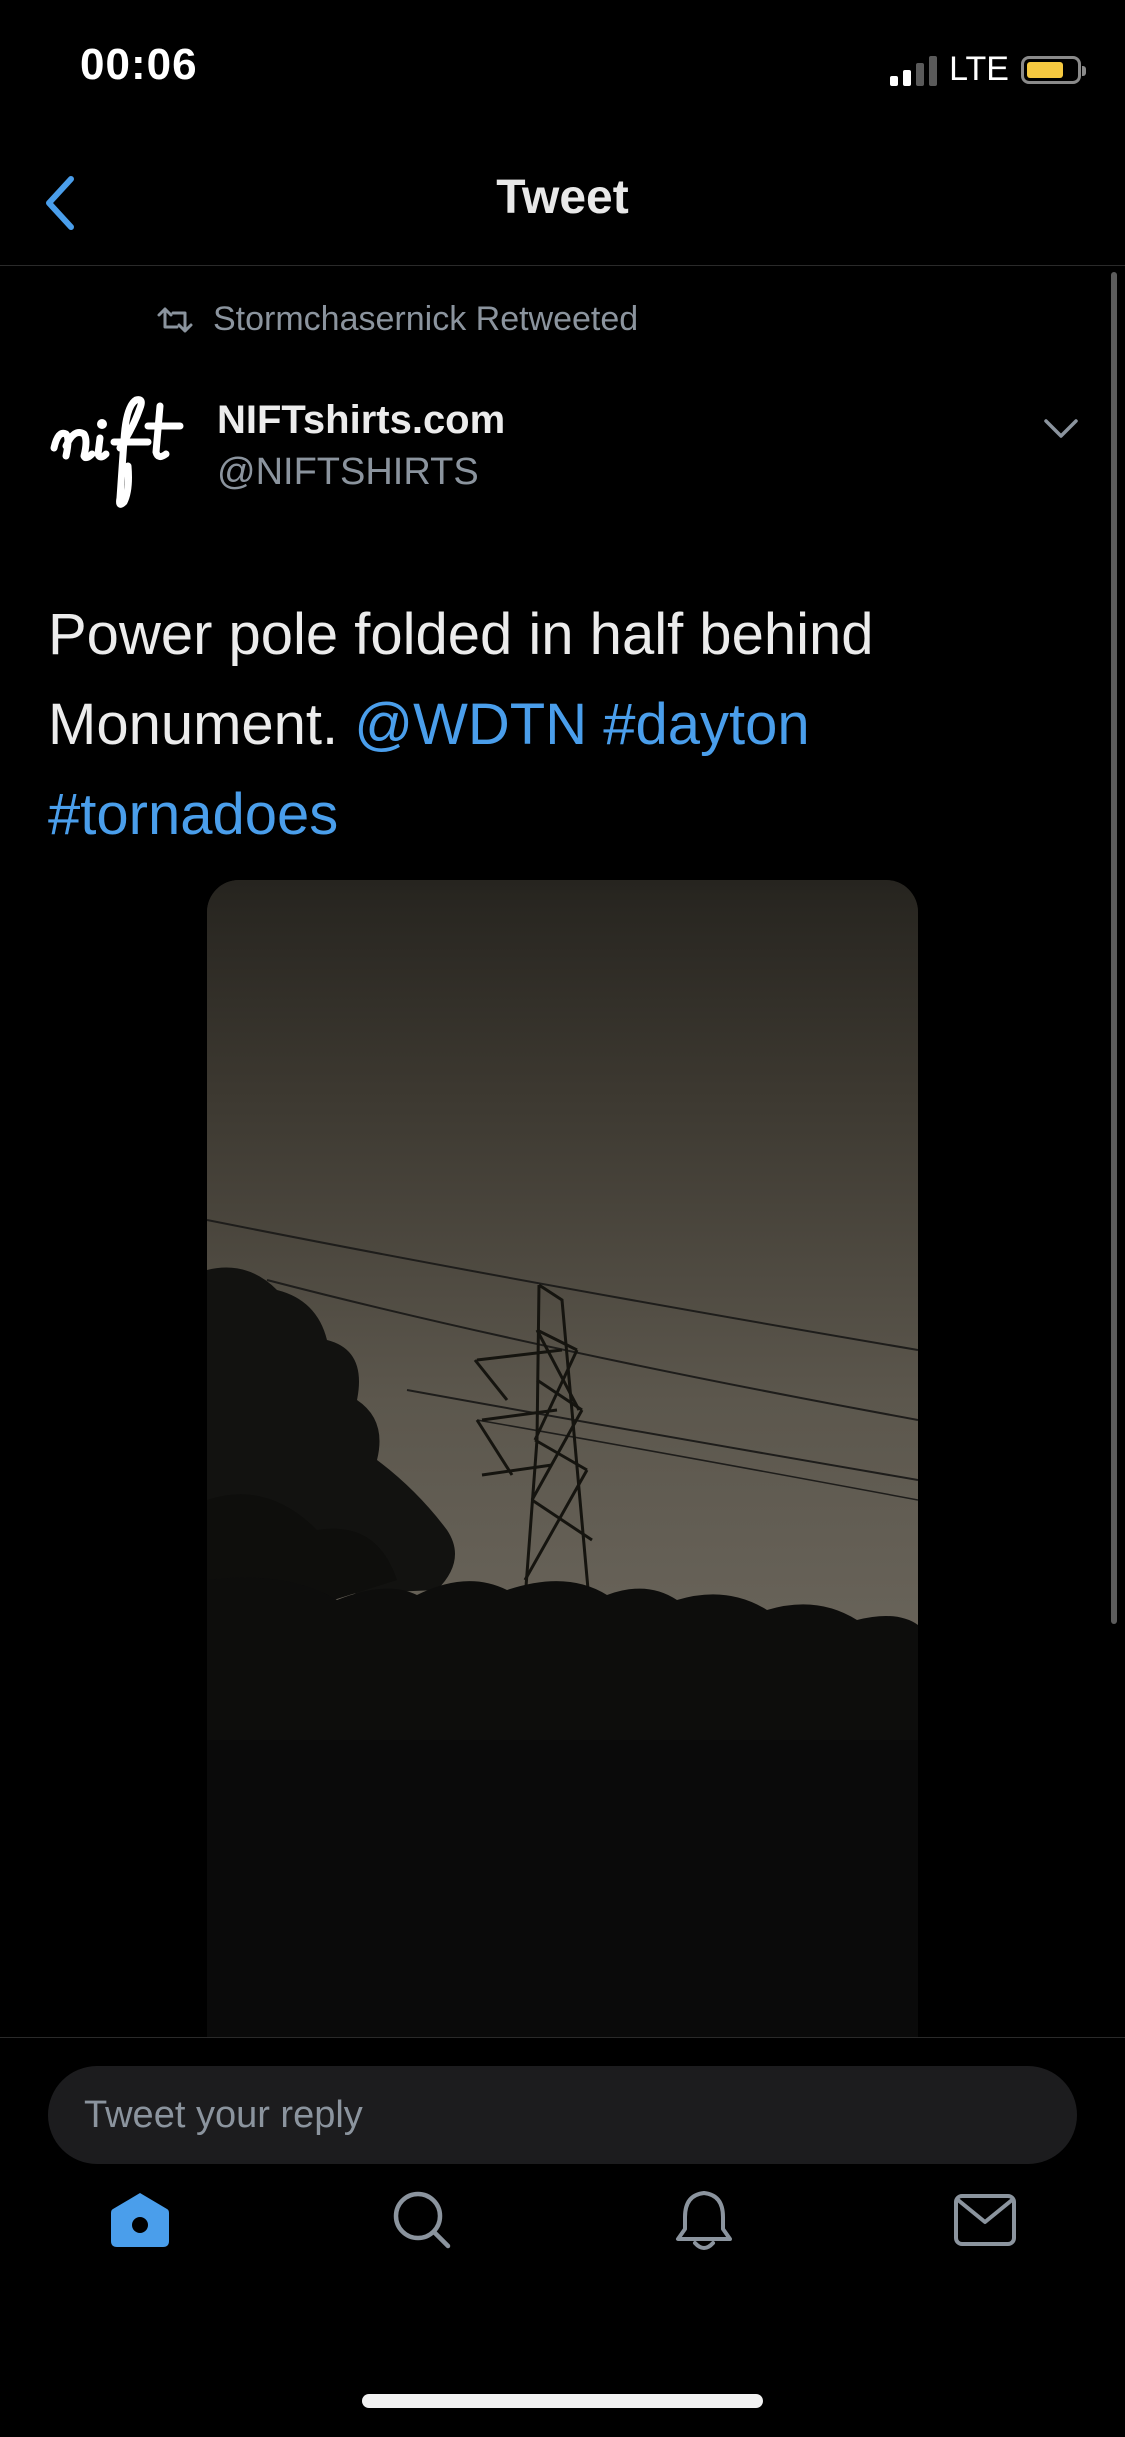 This screenshot has width=1125, height=2437. Describe the element at coordinates (562, 2115) in the screenshot. I see `reply-input: Tweet your reply` at that location.